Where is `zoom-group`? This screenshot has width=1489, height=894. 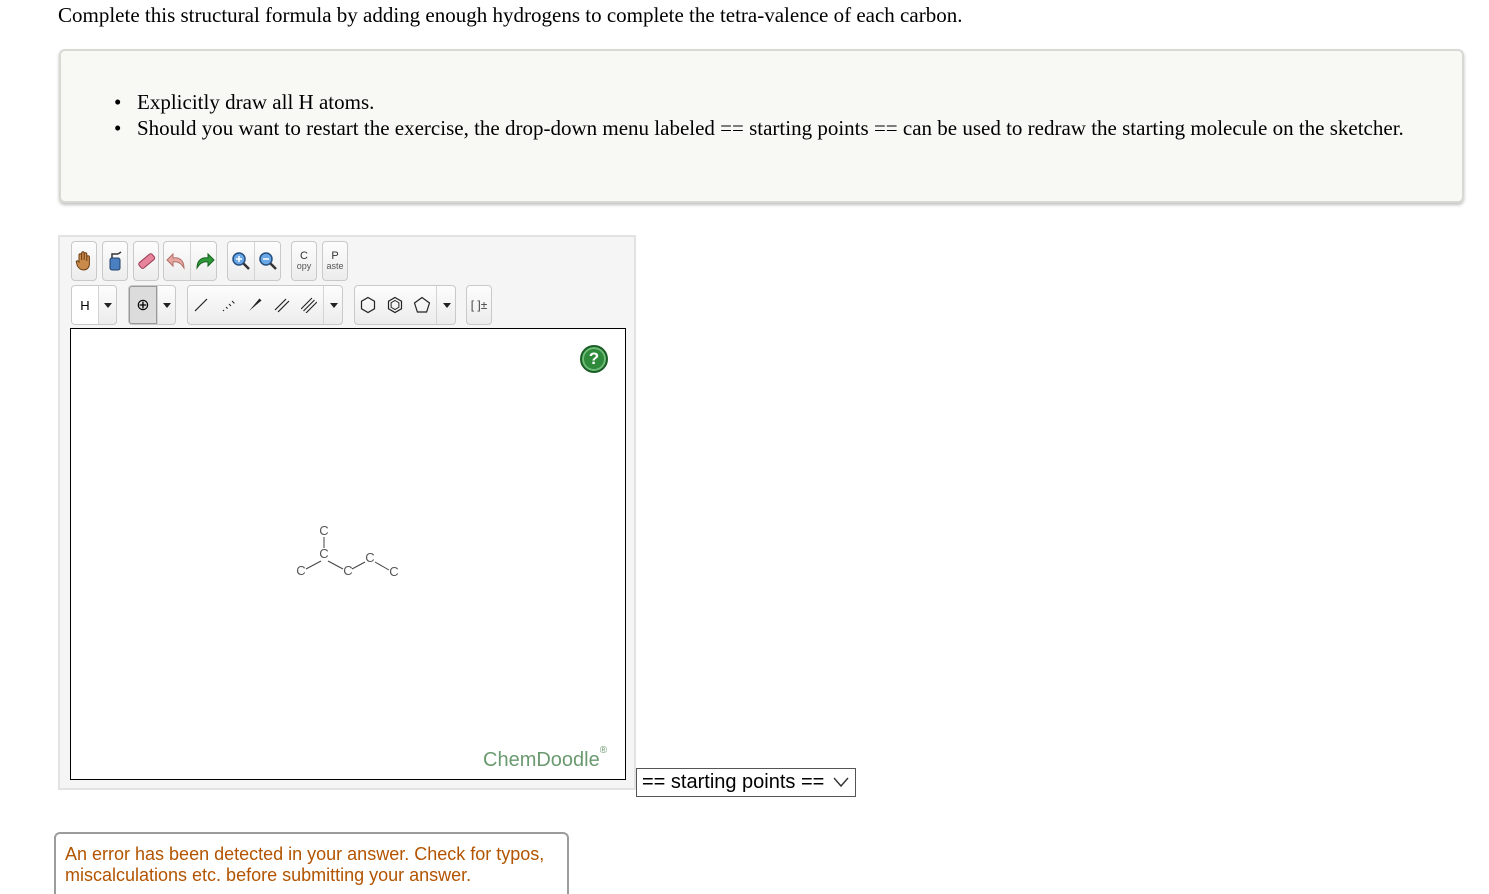 zoom-group is located at coordinates (254, 261).